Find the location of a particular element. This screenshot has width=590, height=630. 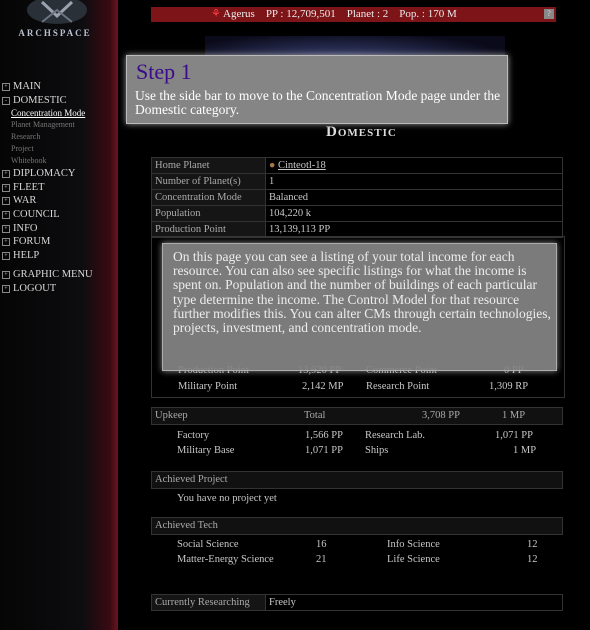

sidebar-item-logout: + LOGOUT is located at coordinates (47, 289).